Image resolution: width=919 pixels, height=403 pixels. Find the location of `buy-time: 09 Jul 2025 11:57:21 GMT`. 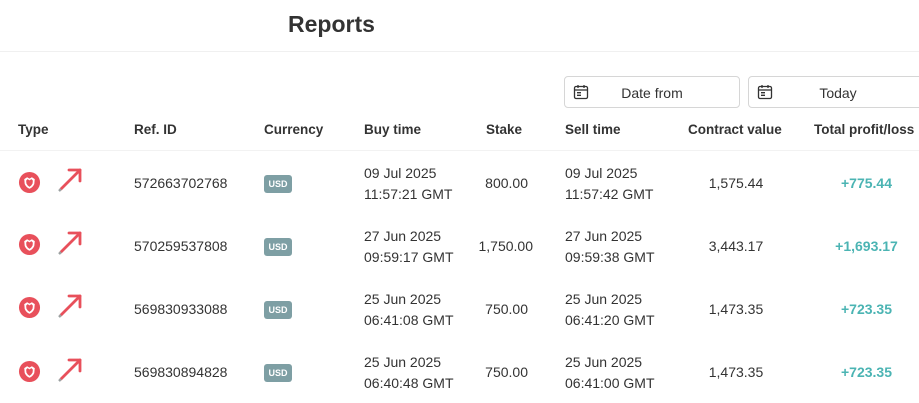

buy-time: 09 Jul 2025 11:57:21 GMT is located at coordinates (408, 184).